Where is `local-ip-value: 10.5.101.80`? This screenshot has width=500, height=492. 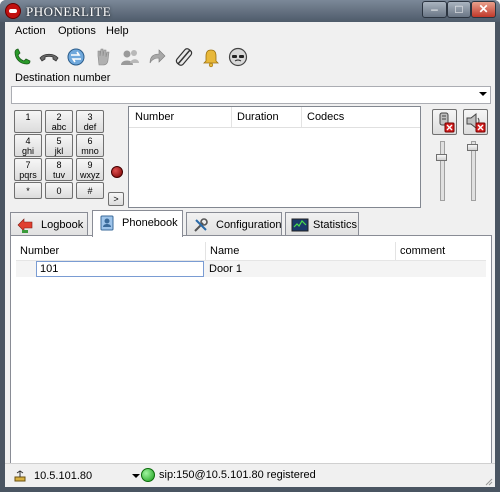
local-ip-value: 10.5.101.80 is located at coordinates (63, 476).